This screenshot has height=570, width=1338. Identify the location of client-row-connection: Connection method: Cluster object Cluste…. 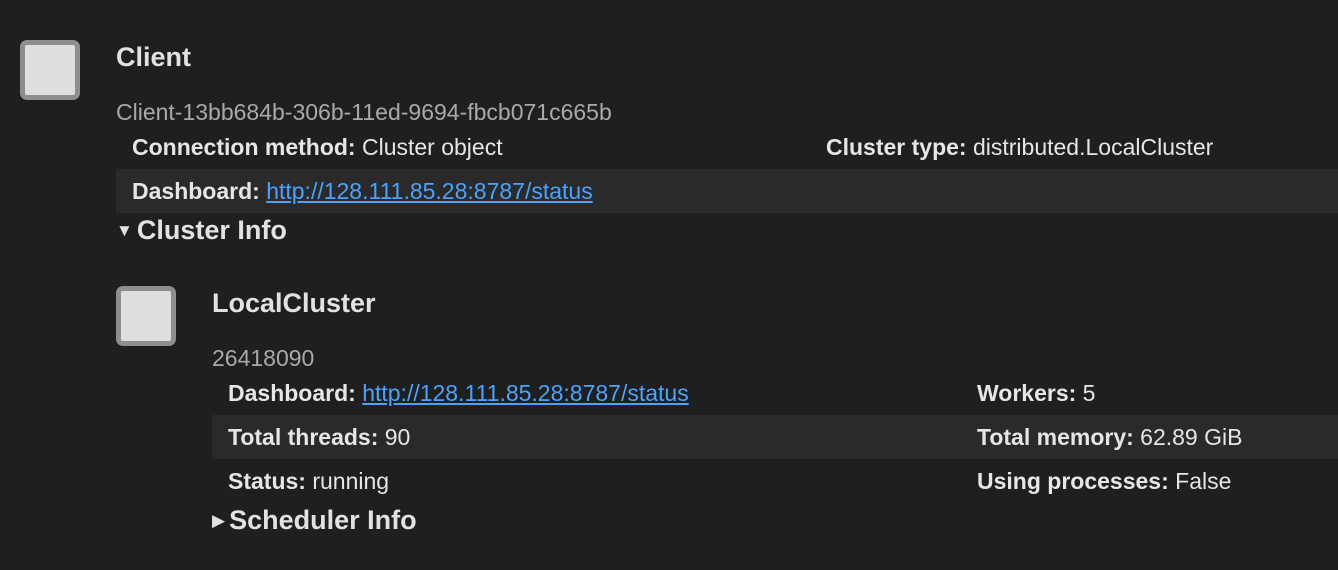
(727, 147).